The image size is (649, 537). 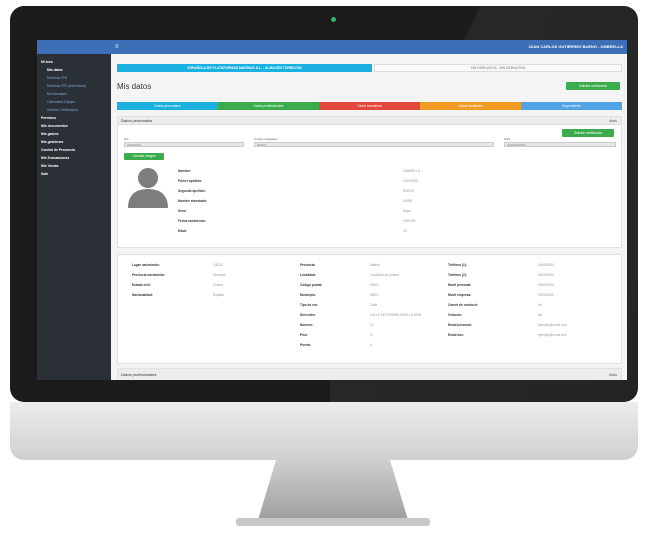 What do you see at coordinates (74, 62) in the screenshot?
I see `sidebar-item: Mi área` at bounding box center [74, 62].